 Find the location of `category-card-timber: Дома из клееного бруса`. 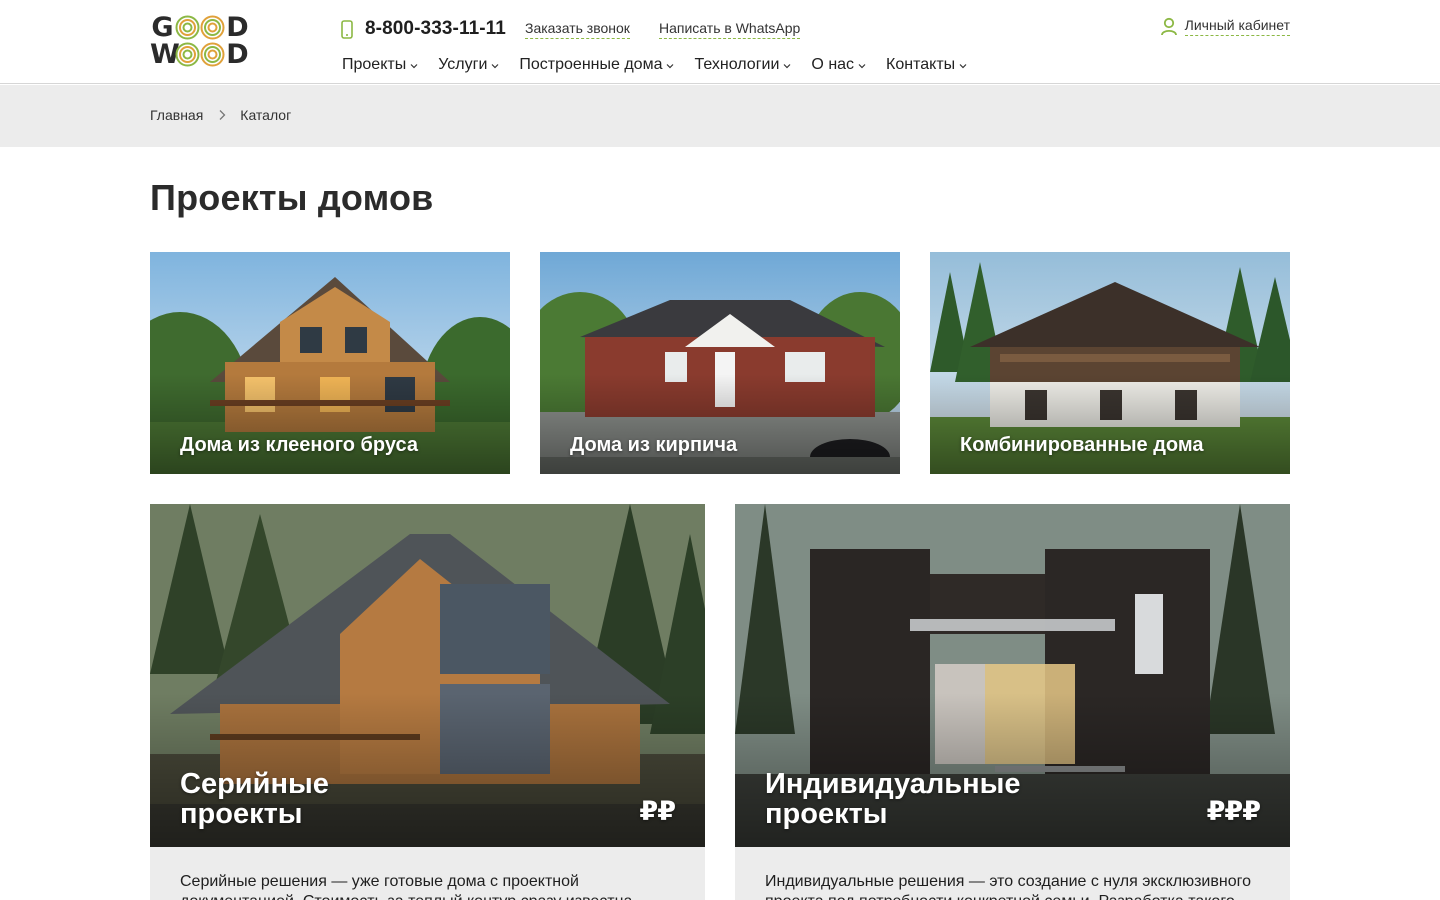

category-card-timber: Дома из клееного бруса is located at coordinates (330, 363).